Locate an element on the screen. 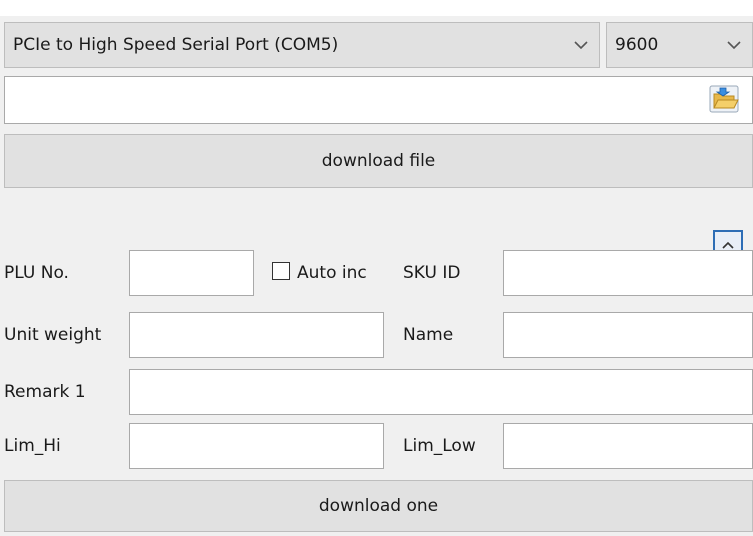 Image resolution: width=753 pixels, height=536 pixels. unit-weight-input is located at coordinates (256, 335).